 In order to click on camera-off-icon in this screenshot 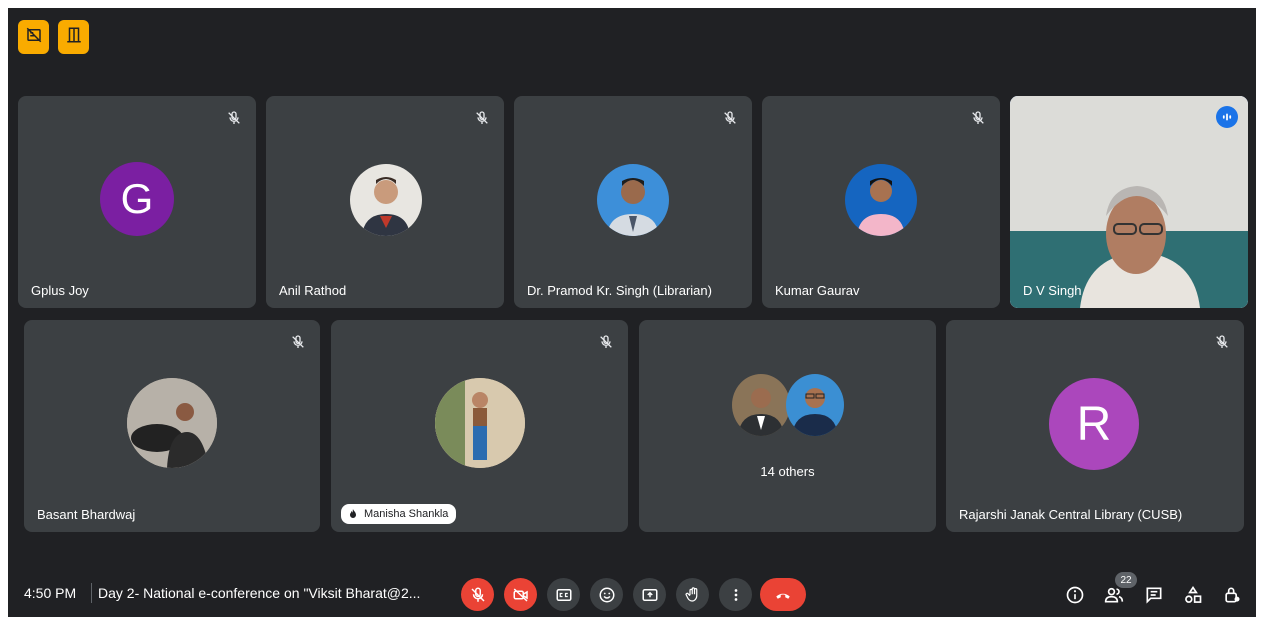, I will do `click(520, 594)`.